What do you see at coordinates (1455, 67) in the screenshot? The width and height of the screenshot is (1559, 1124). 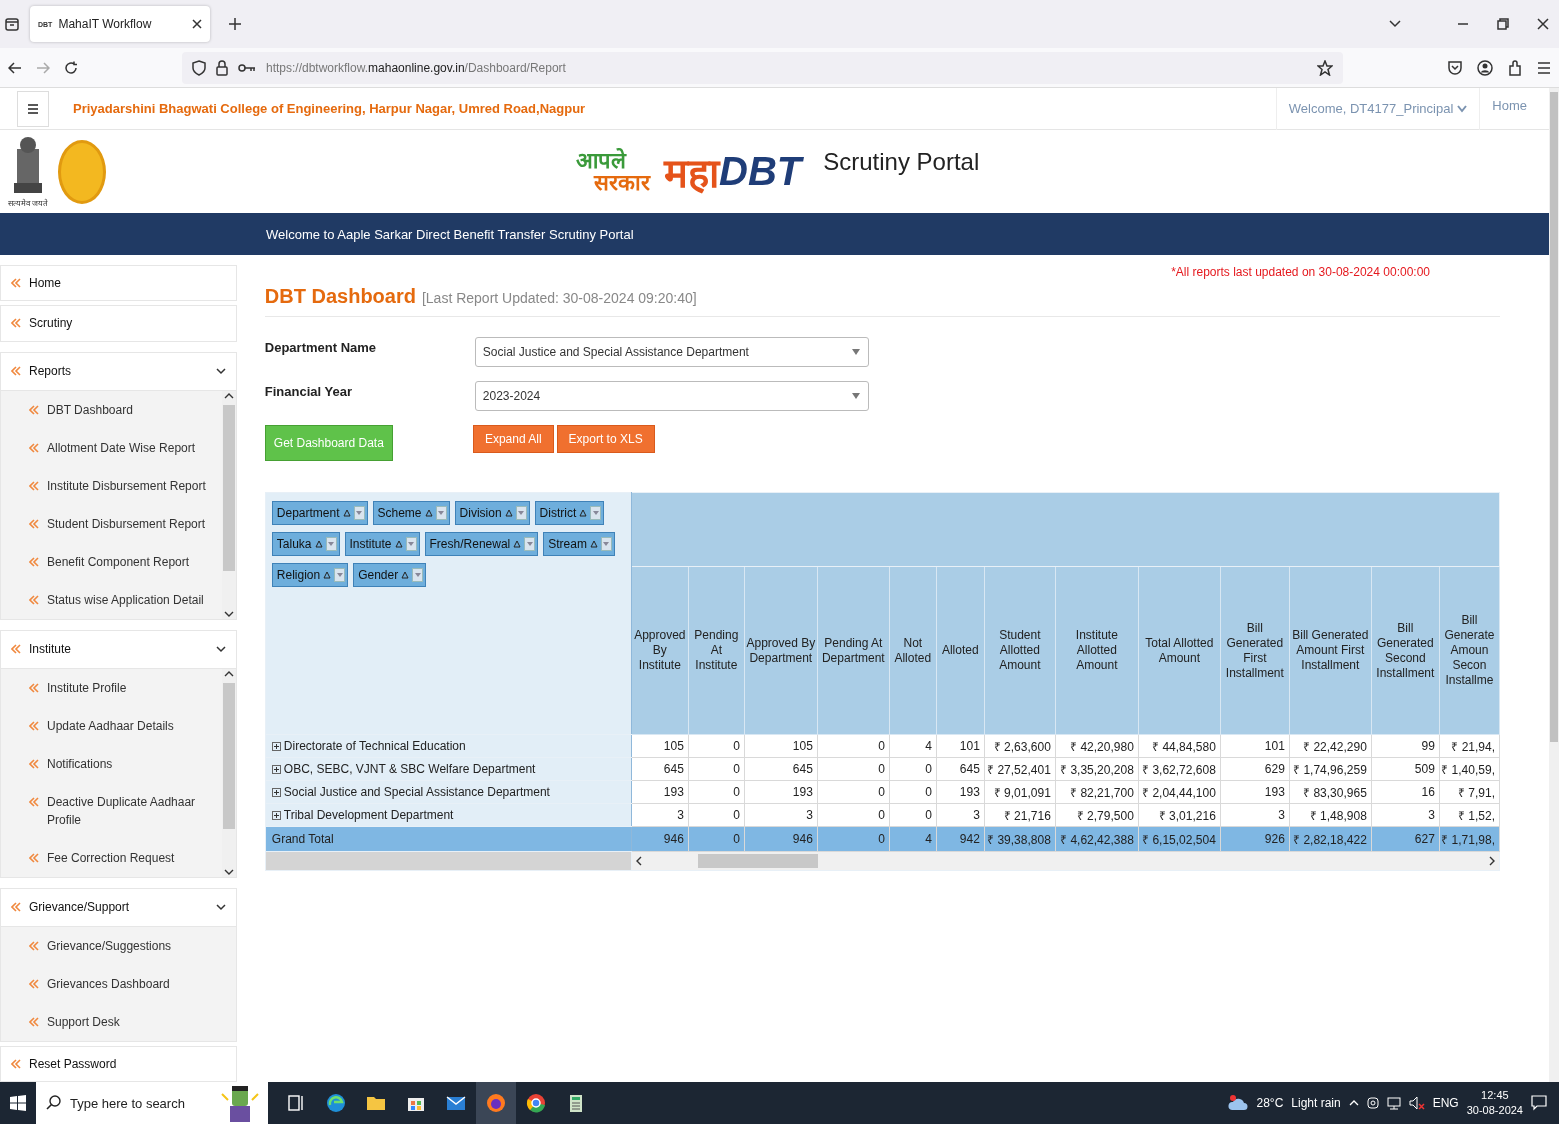 I see `pocket-icon` at bounding box center [1455, 67].